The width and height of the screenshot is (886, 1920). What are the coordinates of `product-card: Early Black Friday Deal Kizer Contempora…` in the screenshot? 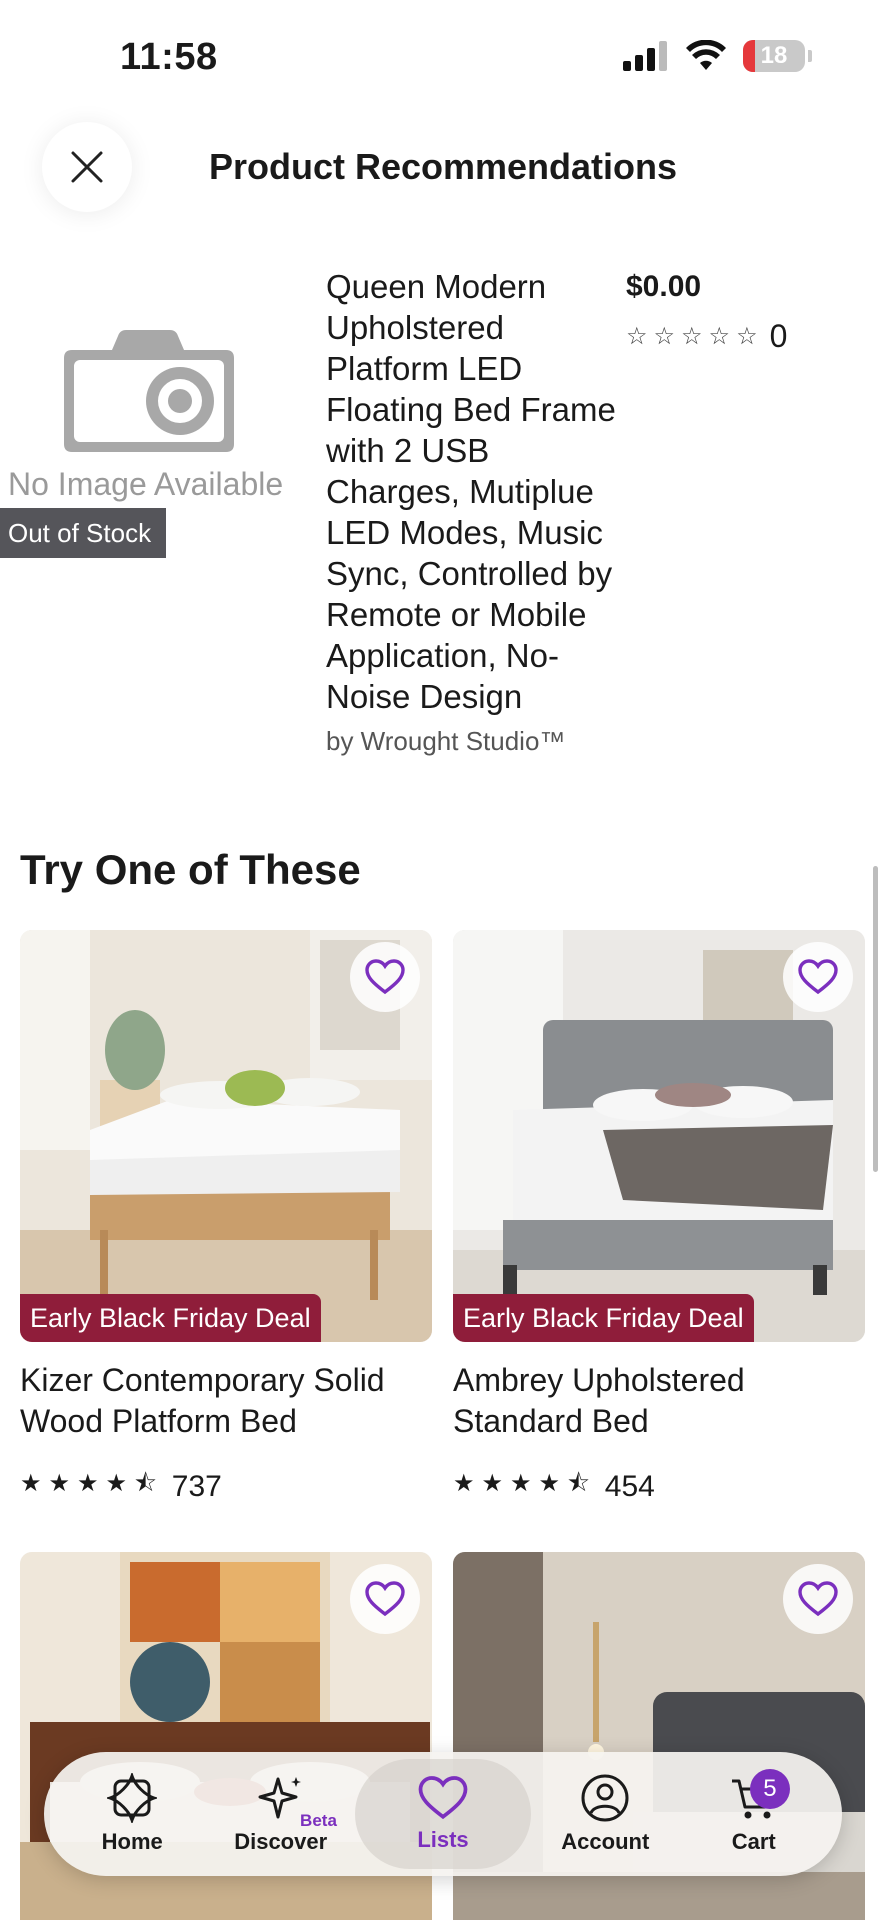 It's located at (226, 1218).